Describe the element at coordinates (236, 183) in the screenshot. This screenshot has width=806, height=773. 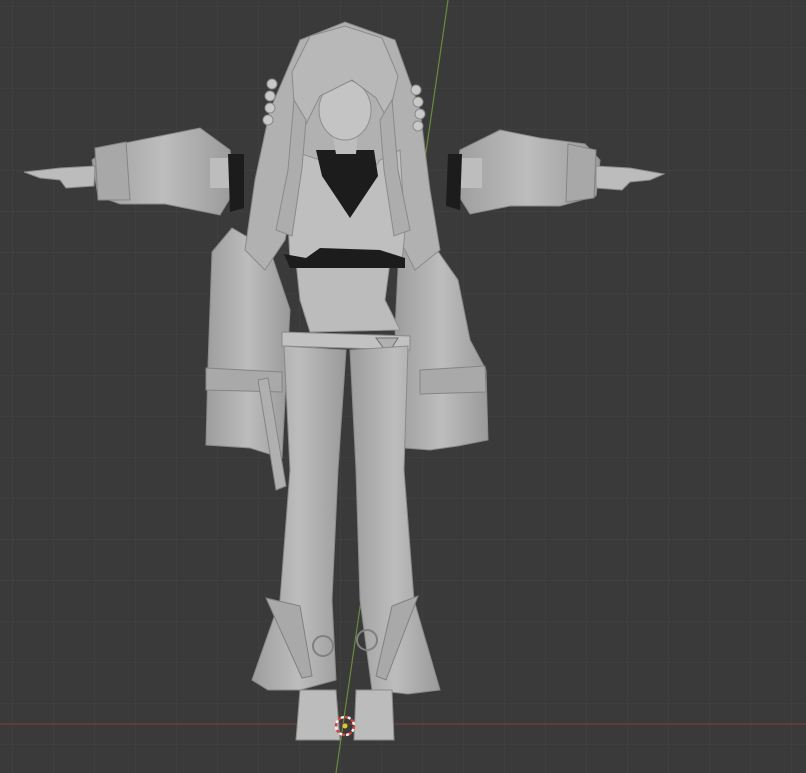
I see `left-dark-band` at that location.